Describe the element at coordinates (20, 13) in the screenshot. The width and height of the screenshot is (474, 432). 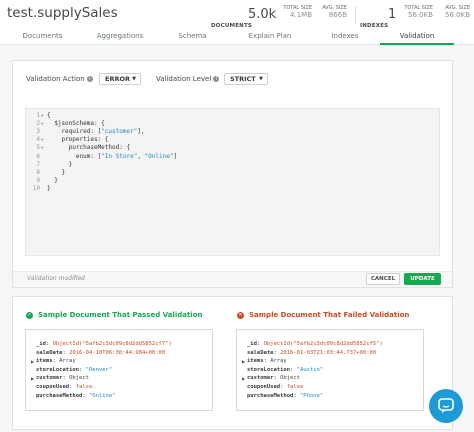
I see `database-name: test` at that location.